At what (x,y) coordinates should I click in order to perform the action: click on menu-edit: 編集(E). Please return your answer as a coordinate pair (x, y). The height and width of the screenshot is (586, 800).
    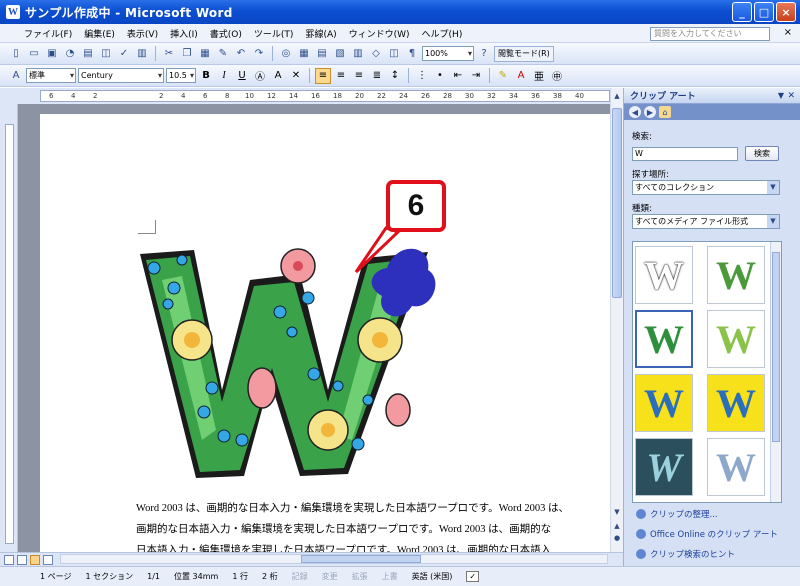
    Looking at the image, I should click on (99, 33).